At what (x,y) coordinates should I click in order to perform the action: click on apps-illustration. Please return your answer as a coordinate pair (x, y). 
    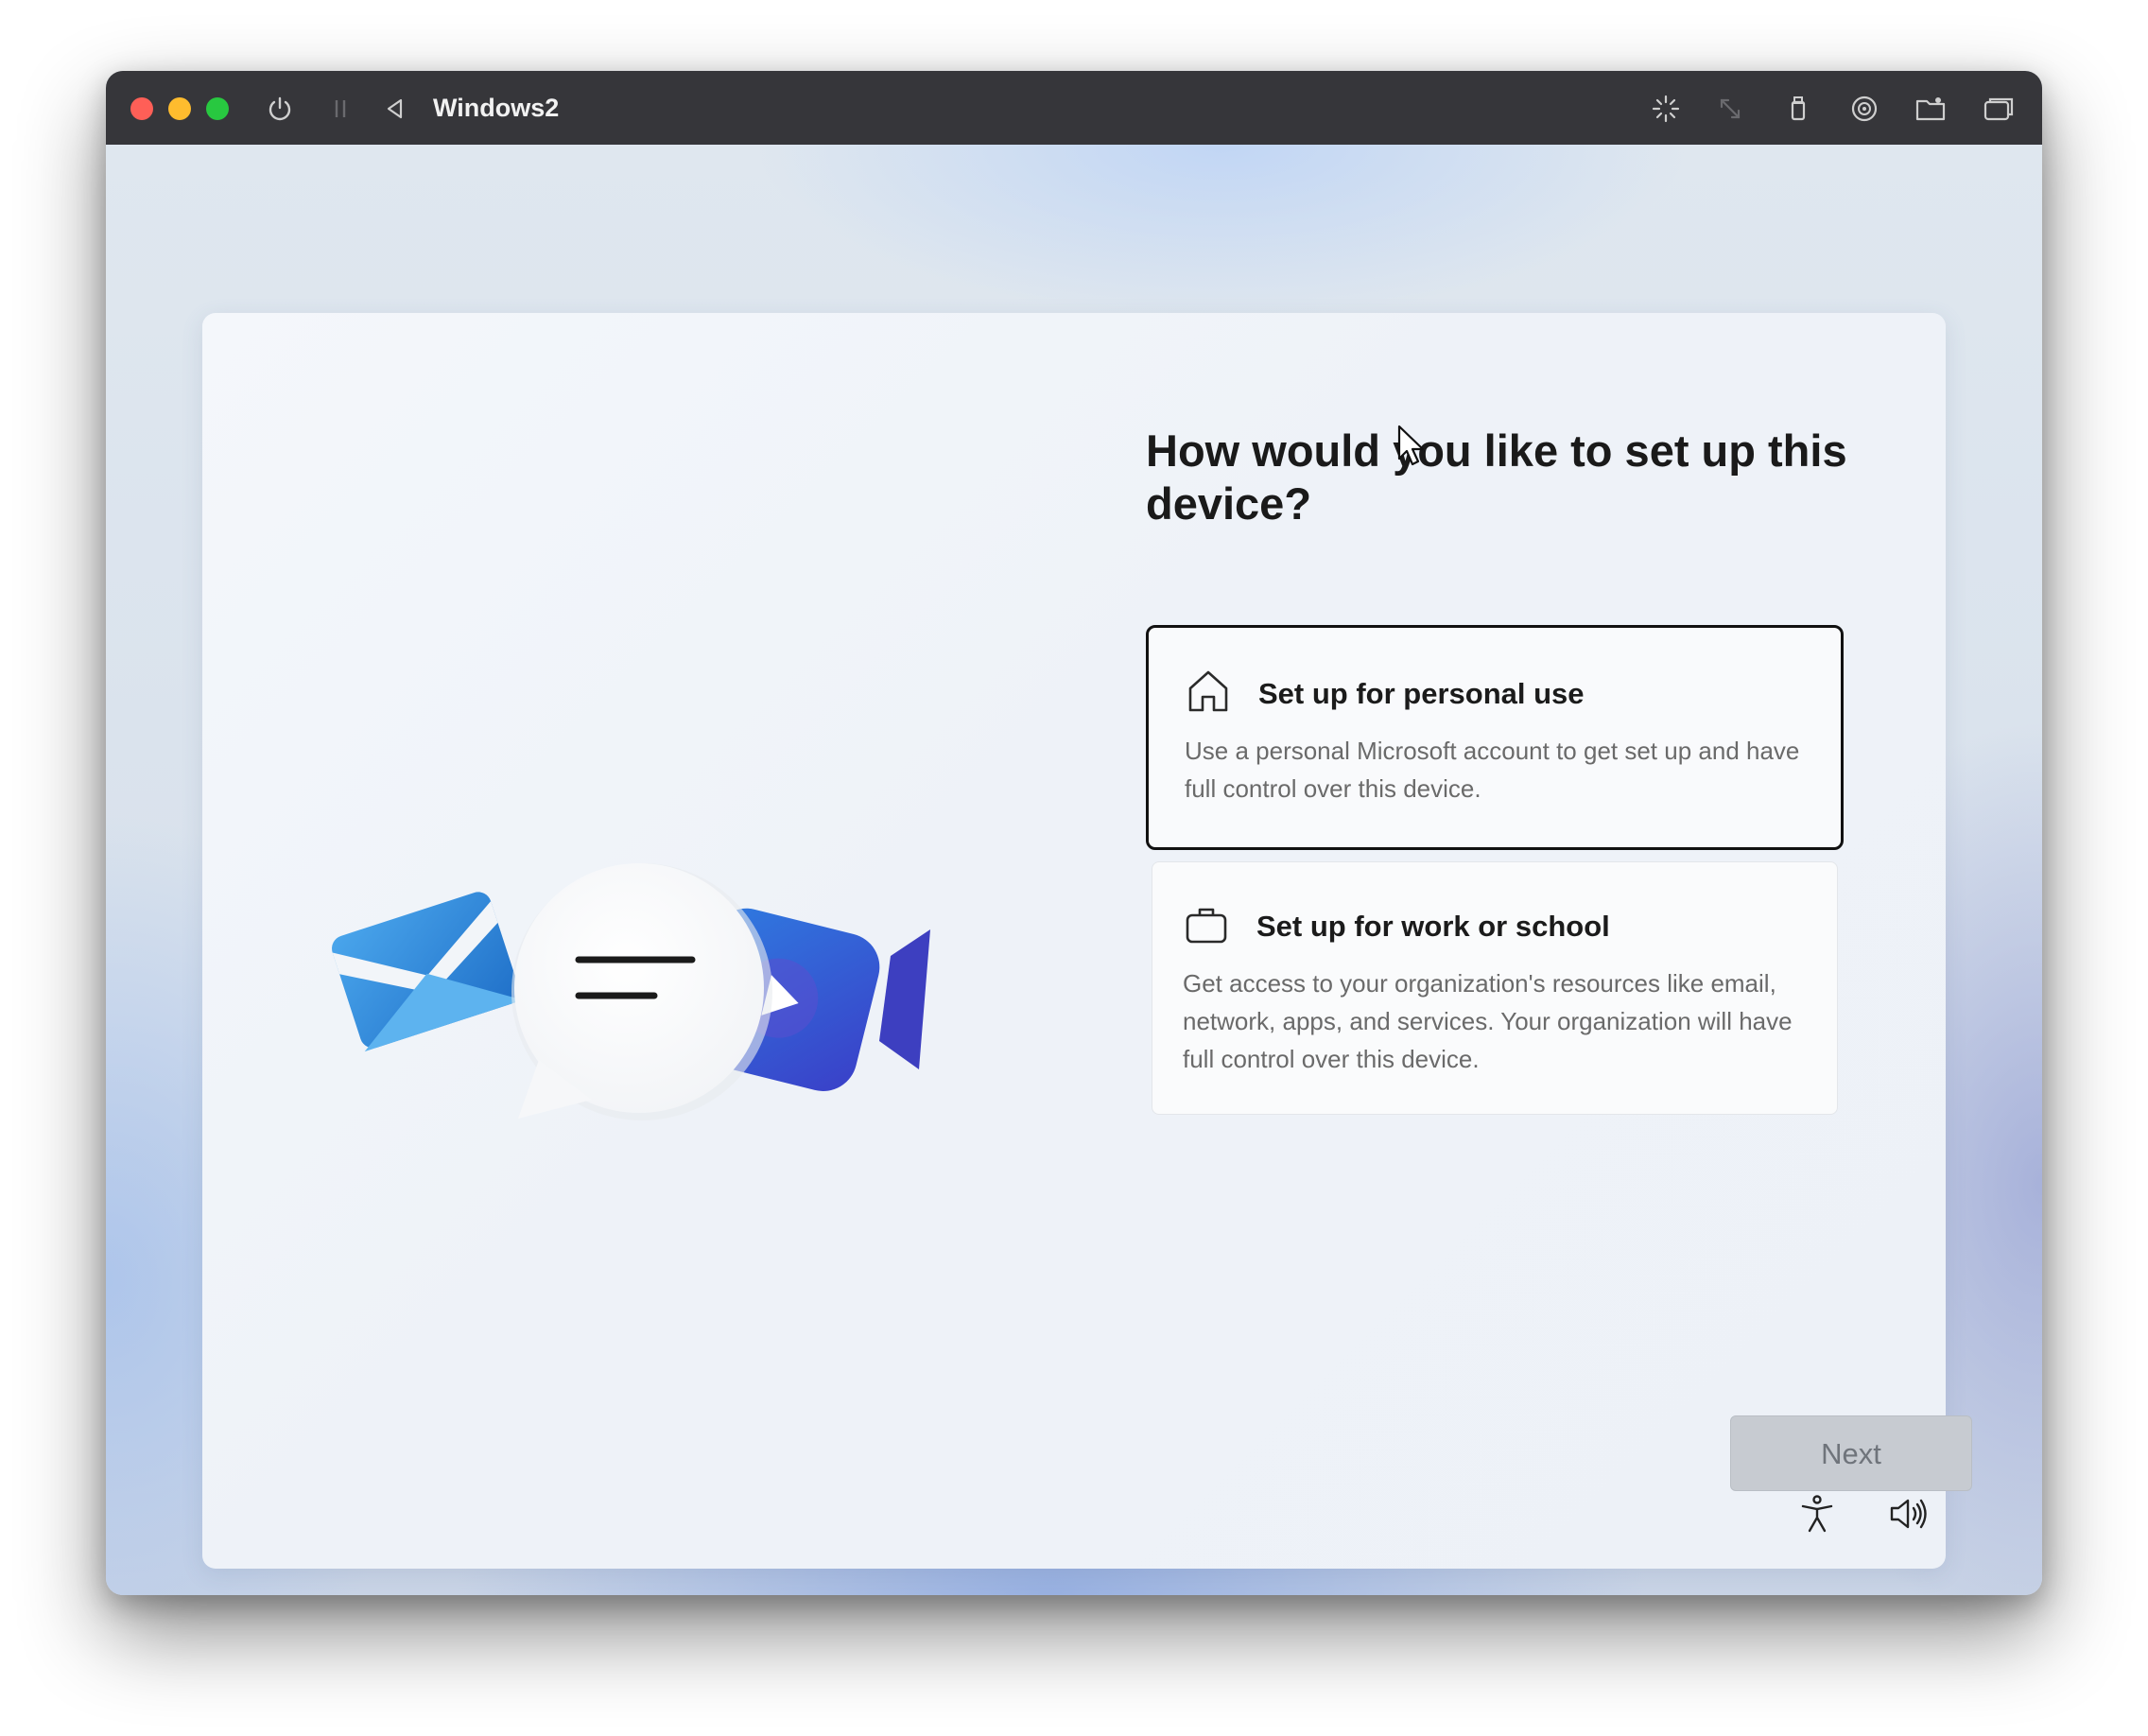
    Looking at the image, I should click on (637, 994).